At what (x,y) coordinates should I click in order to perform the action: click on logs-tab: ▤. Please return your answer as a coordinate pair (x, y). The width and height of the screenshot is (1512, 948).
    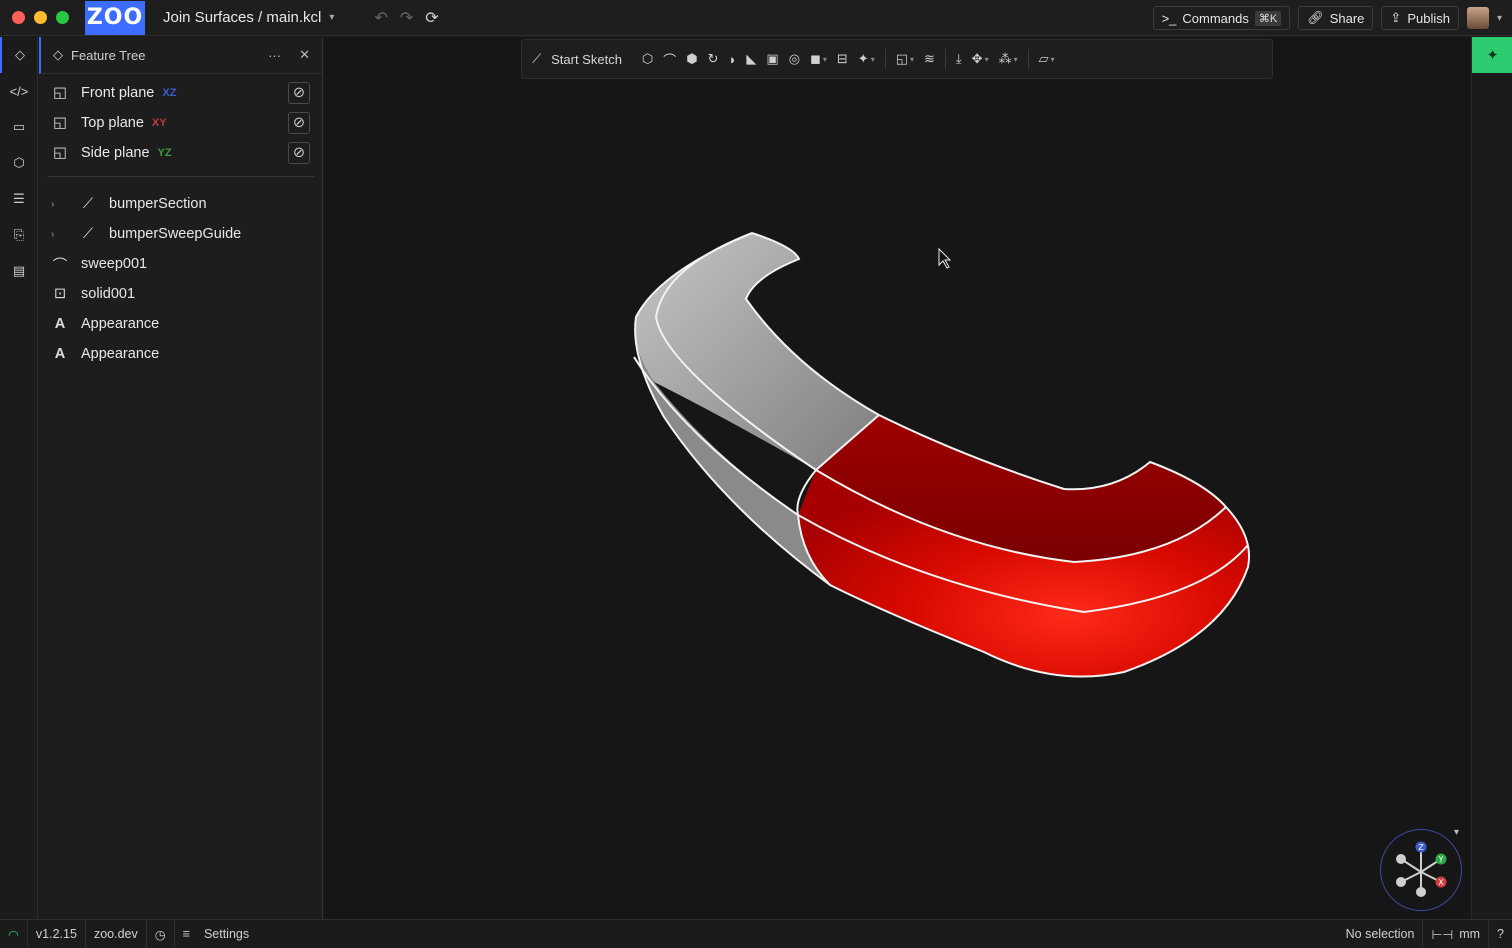
    Looking at the image, I should click on (19, 271).